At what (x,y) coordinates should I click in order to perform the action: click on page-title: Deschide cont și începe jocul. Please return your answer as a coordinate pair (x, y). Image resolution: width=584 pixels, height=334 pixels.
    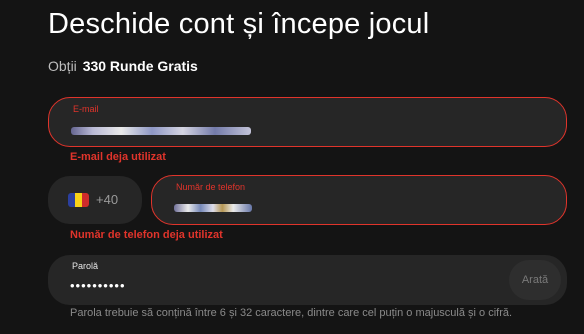
    Looking at the image, I should click on (239, 24).